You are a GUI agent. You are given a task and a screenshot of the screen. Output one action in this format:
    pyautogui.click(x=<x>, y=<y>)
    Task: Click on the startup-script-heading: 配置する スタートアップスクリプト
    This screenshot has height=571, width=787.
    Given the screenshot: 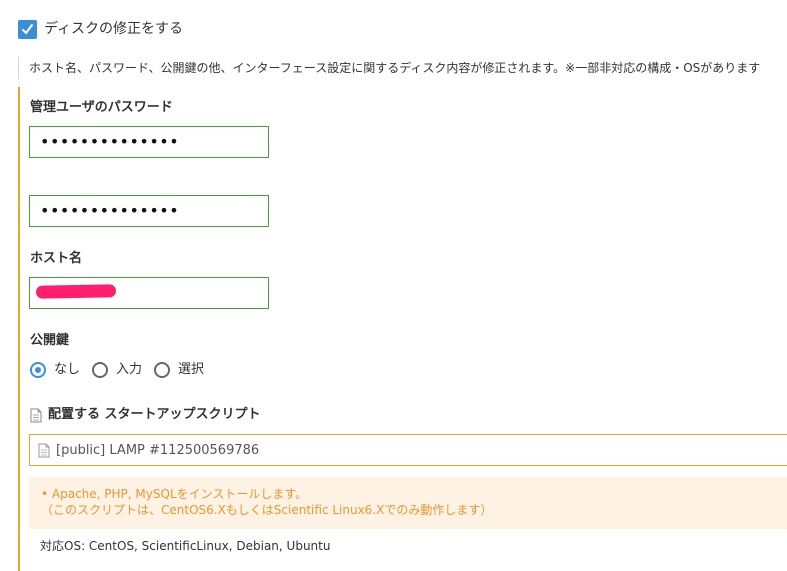 What is the action you would take?
    pyautogui.click(x=145, y=415)
    